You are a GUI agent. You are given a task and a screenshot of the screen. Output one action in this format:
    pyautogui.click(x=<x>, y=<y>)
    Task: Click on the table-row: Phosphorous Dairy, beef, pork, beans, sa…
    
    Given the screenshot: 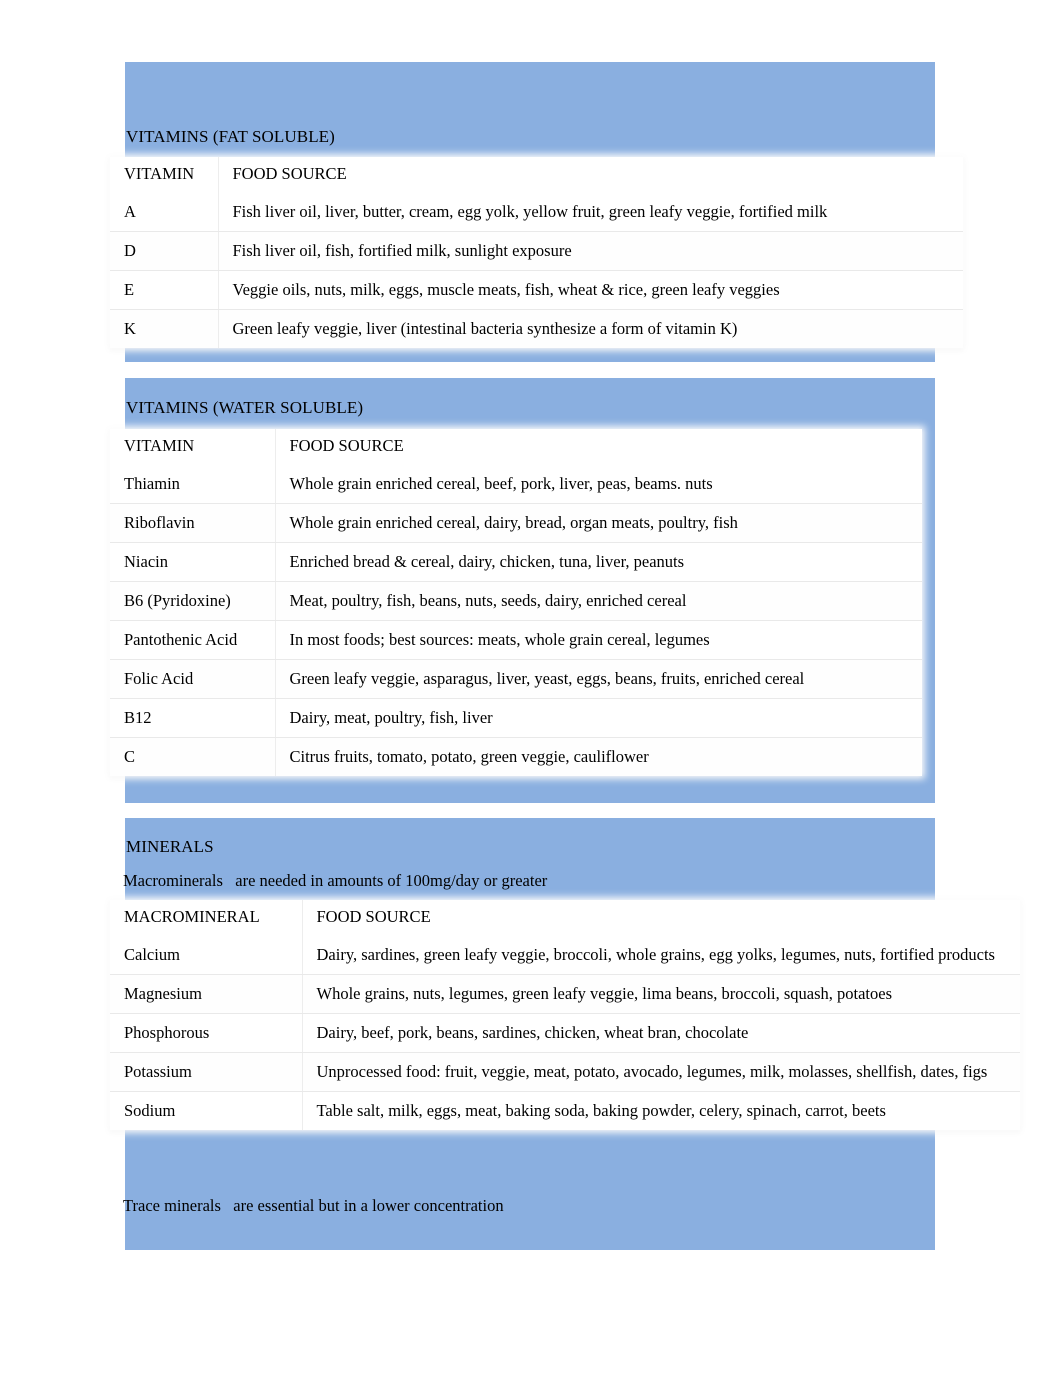 What is the action you would take?
    pyautogui.click(x=565, y=1033)
    